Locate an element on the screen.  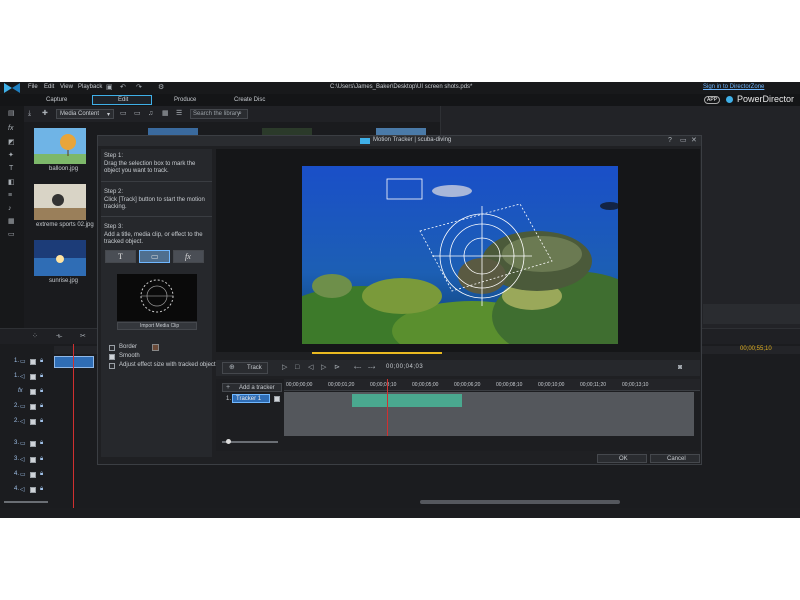
mark-in-icon: ⤎ is located at coordinates (357, 368).